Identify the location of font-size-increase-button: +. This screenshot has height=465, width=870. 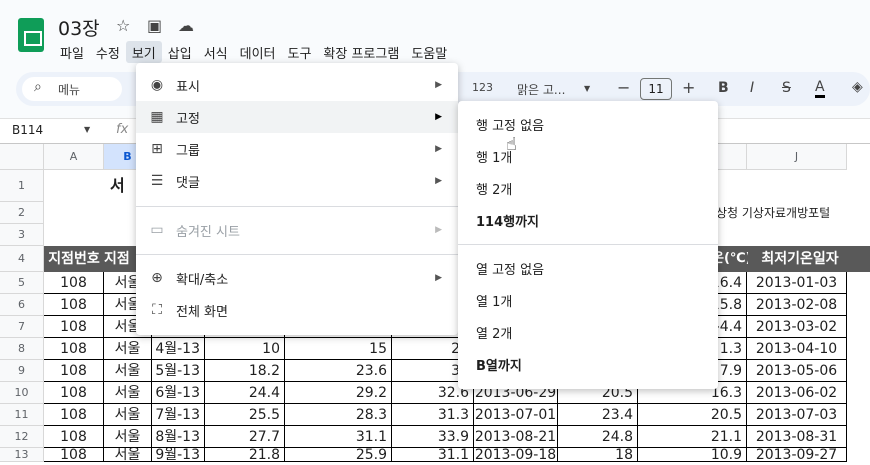
(688, 87).